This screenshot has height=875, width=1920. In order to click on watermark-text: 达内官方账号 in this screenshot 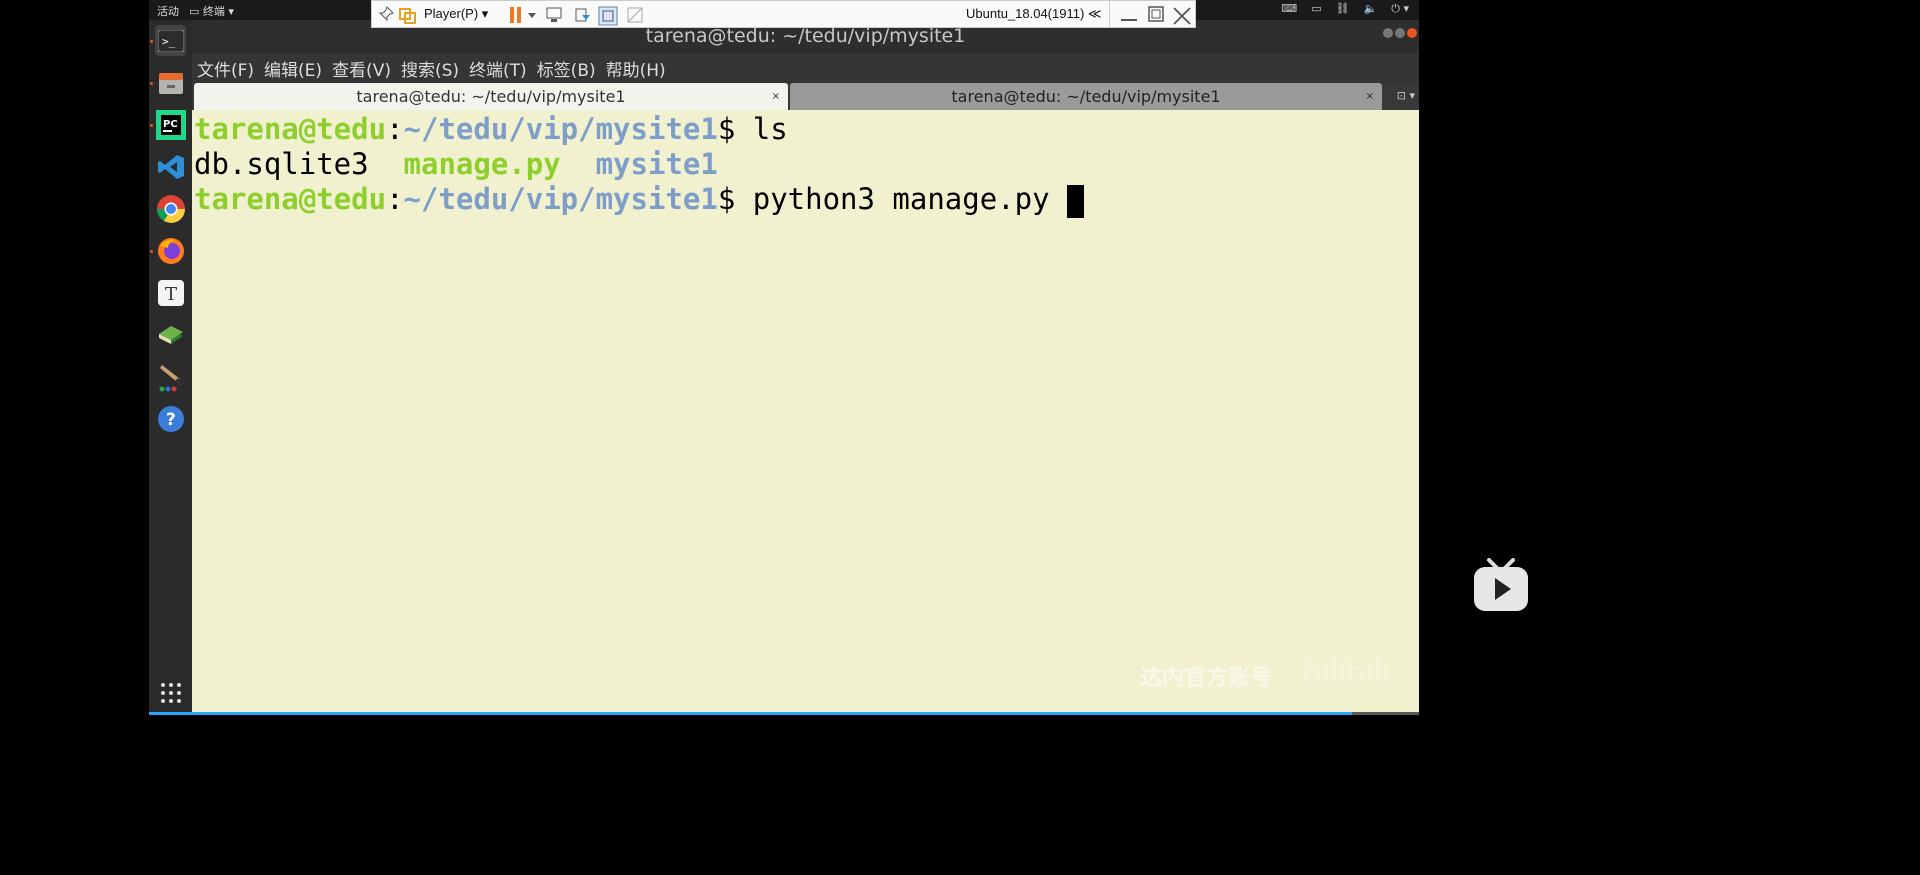, I will do `click(1206, 678)`.